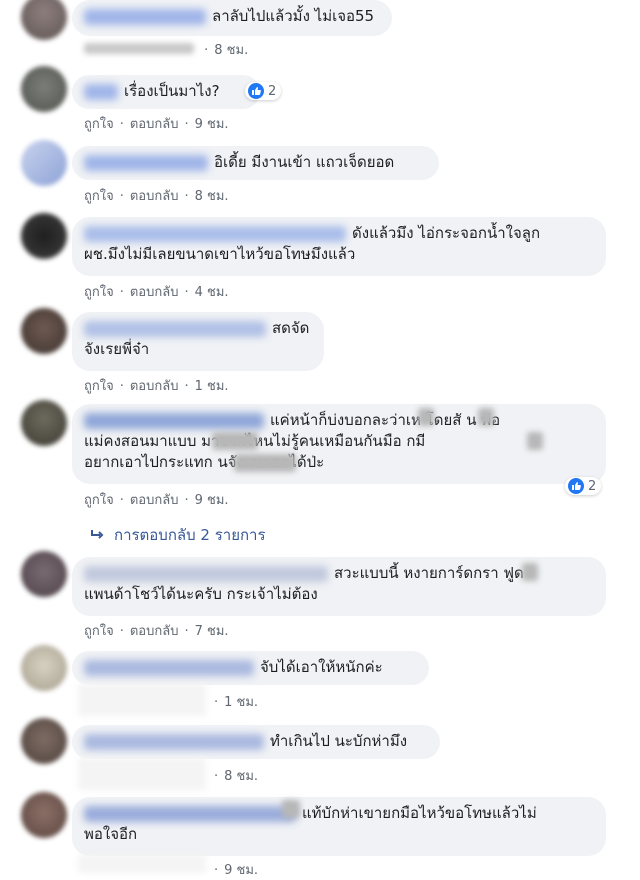 The height and width of the screenshot is (880, 640). Describe the element at coordinates (446, 233) in the screenshot. I see `comment-text-line: ดังแล้วมึง ไอ่กระจอกน้ำใจลูก` at that location.